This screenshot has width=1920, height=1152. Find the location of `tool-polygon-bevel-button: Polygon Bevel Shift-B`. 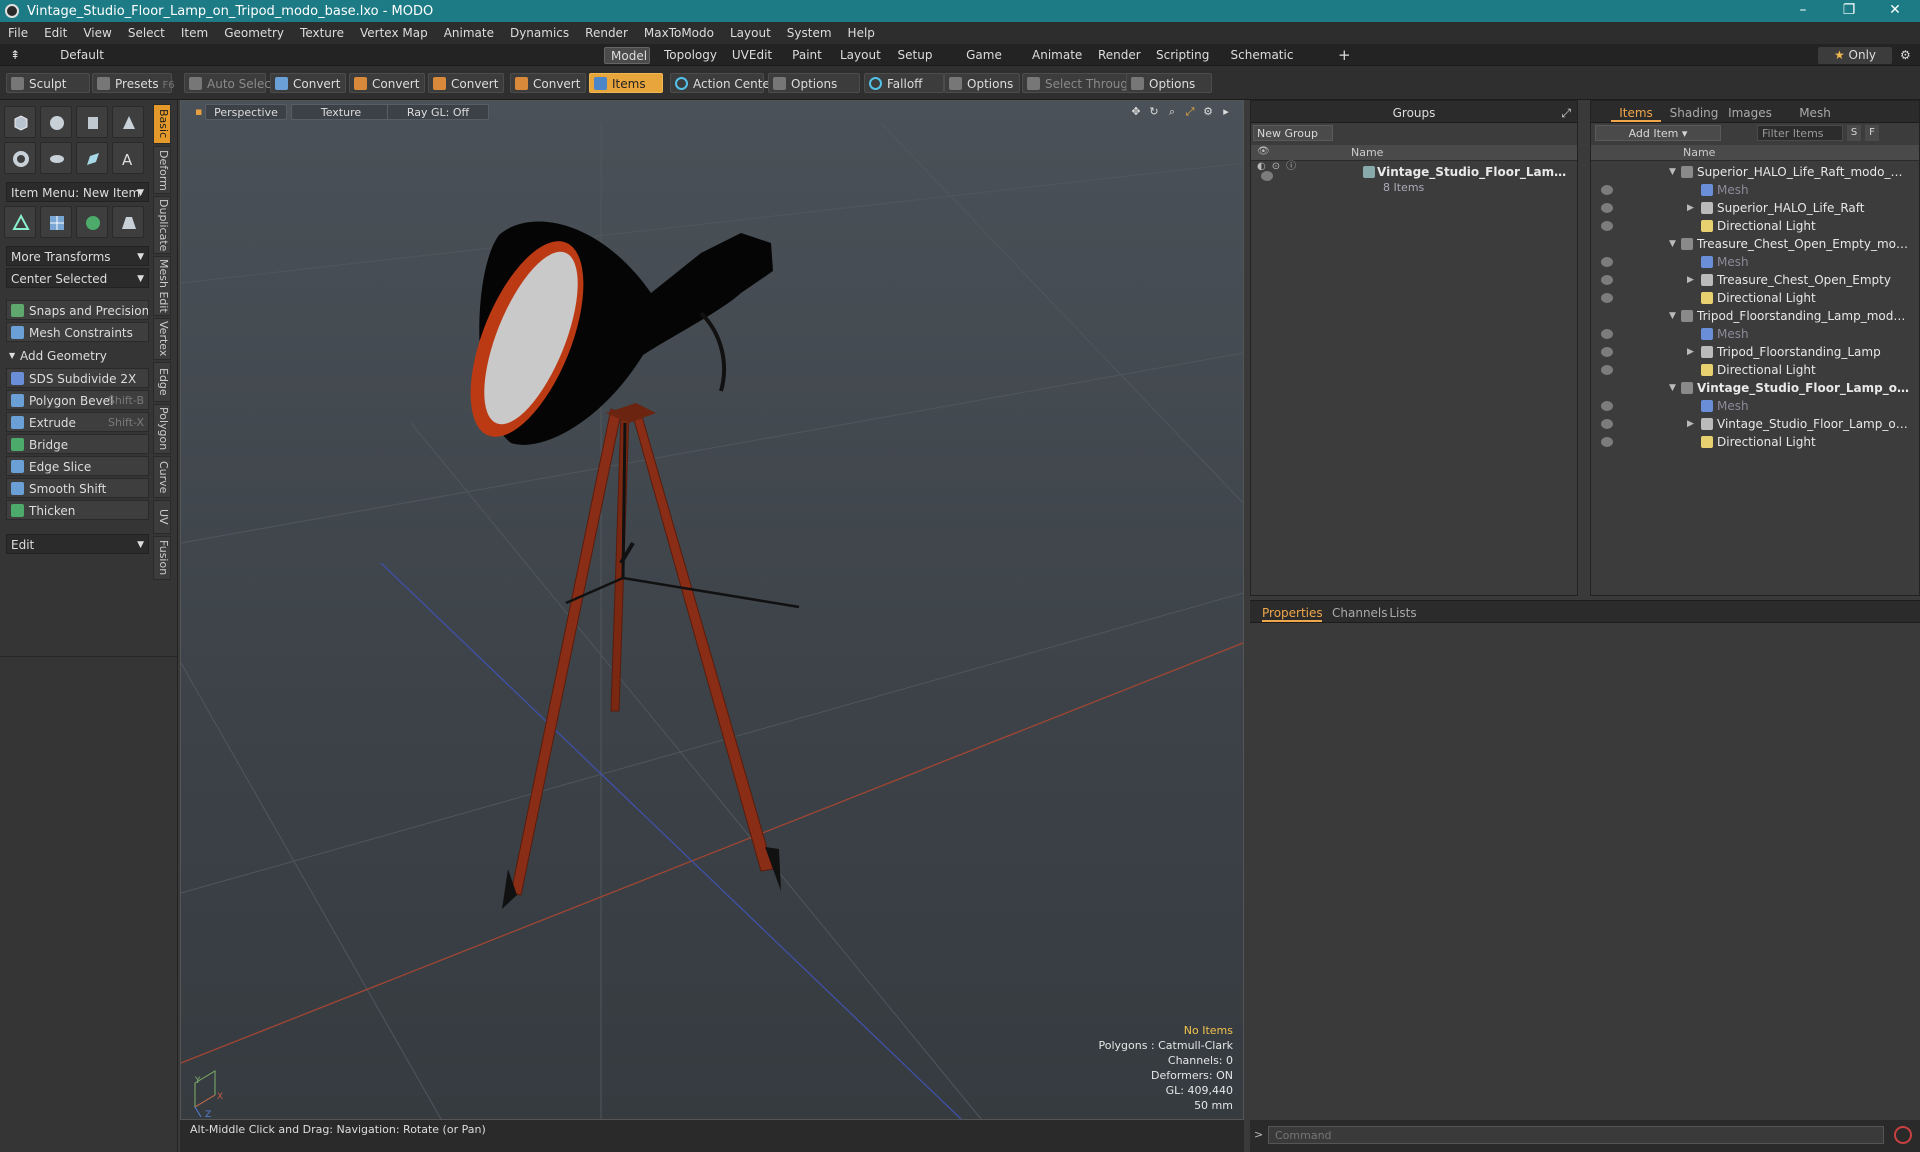

tool-polygon-bevel-button: Polygon Bevel Shift-B is located at coordinates (77, 400).